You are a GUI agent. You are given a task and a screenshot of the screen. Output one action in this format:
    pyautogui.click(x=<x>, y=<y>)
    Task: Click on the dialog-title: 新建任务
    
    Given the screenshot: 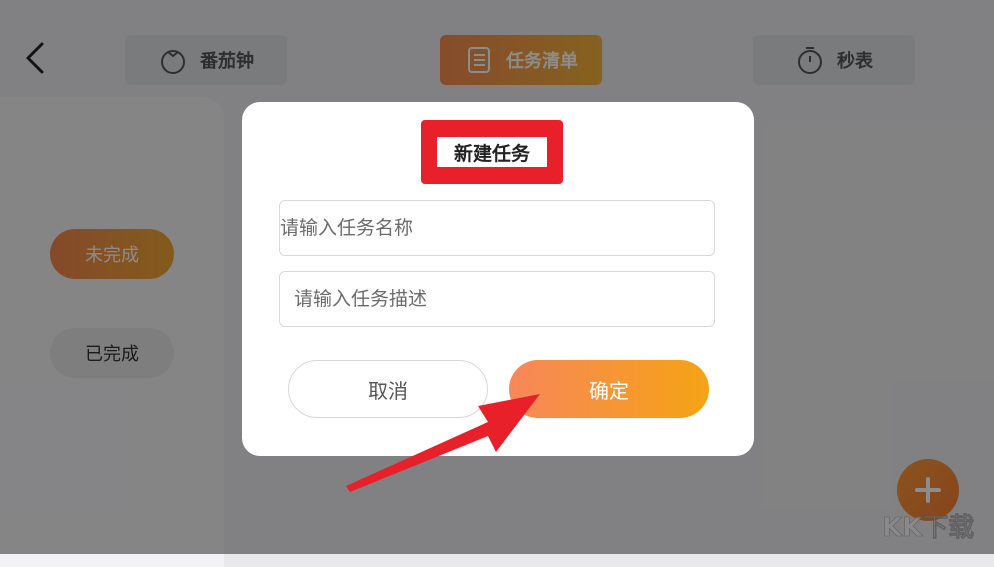 What is the action you would take?
    pyautogui.click(x=492, y=152)
    